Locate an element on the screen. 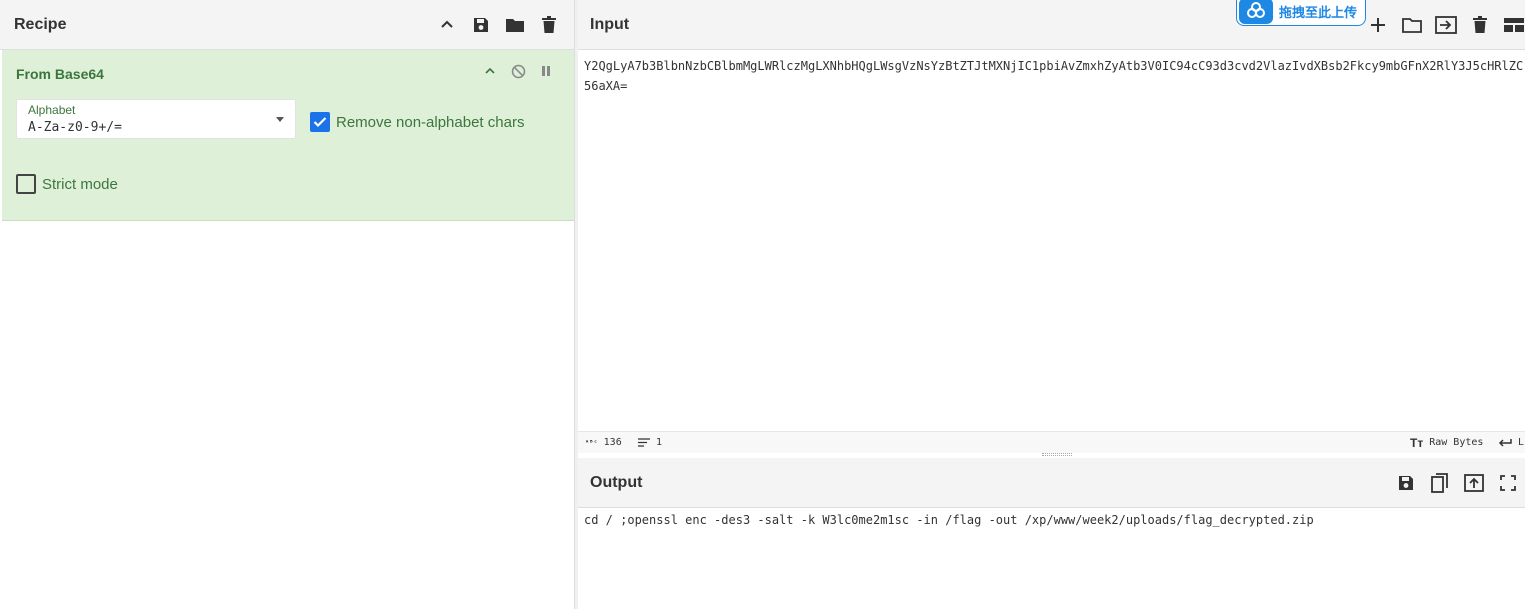 The width and height of the screenshot is (1525, 609). strict-mode-label: Strict mode is located at coordinates (80, 184).